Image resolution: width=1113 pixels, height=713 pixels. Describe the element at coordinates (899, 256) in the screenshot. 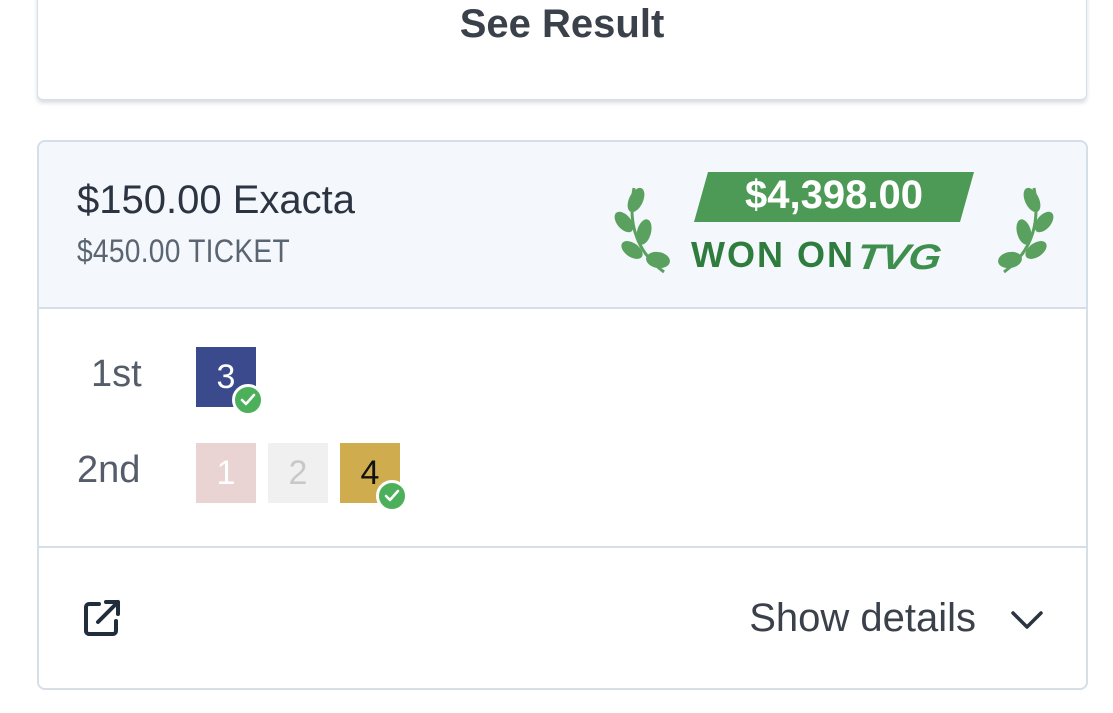

I see `tvg-logo: TVG` at that location.